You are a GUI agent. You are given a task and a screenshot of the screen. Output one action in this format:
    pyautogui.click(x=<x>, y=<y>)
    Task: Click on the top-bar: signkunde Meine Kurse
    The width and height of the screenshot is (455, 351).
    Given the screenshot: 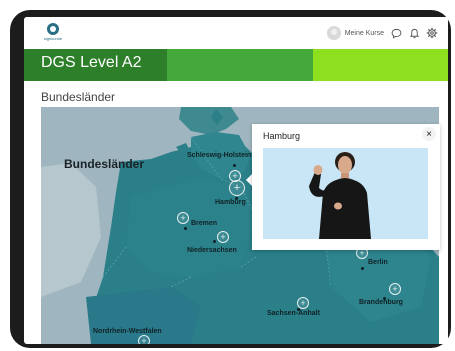 What is the action you would take?
    pyautogui.click(x=236, y=33)
    